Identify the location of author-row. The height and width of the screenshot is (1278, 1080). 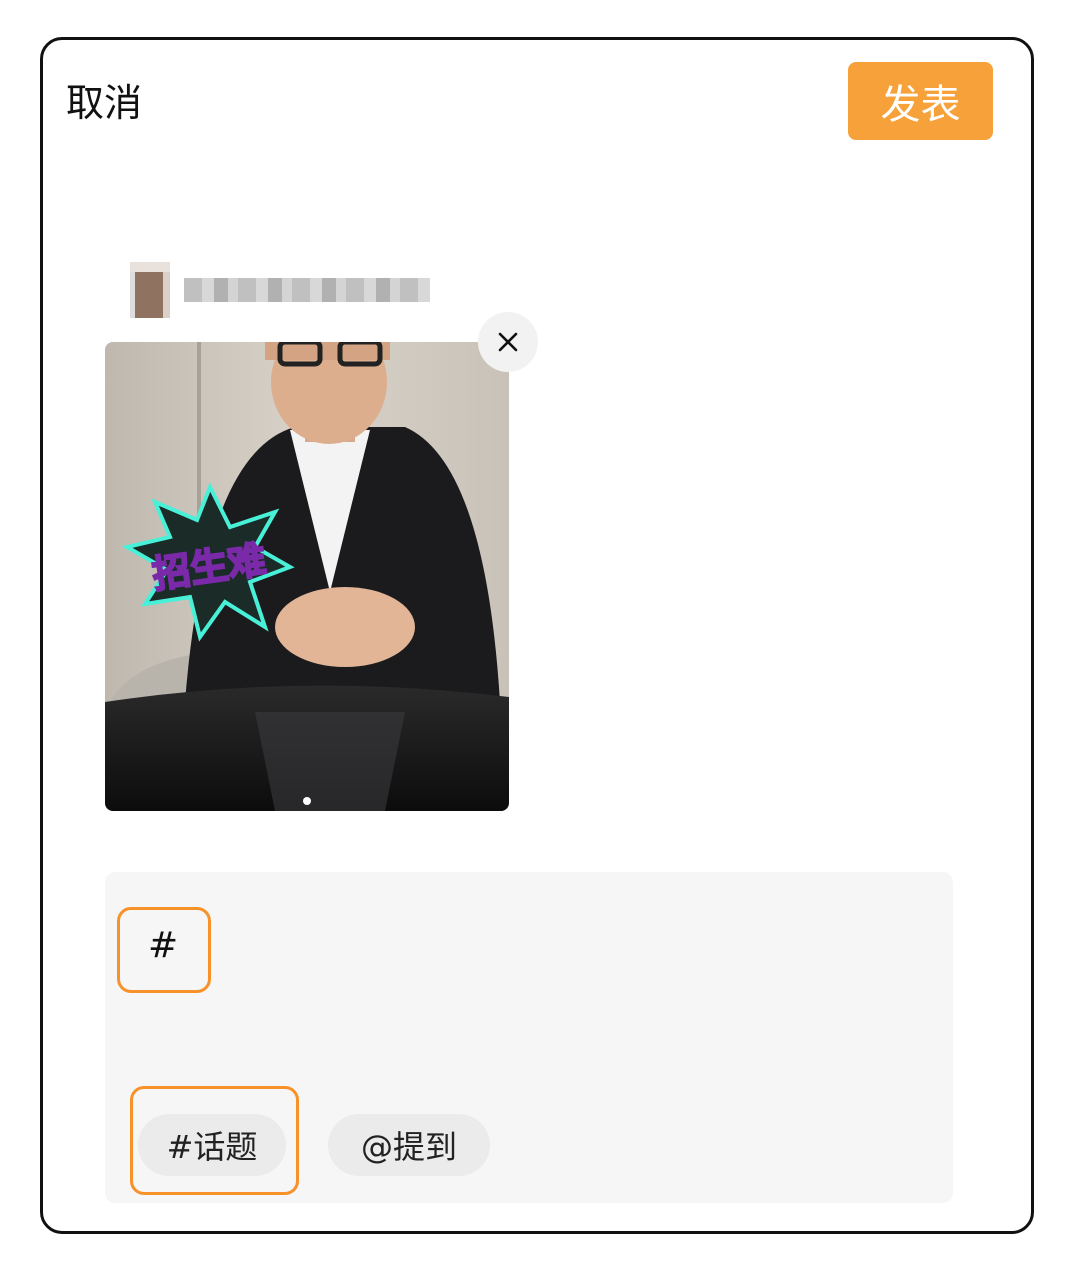
(280, 290).